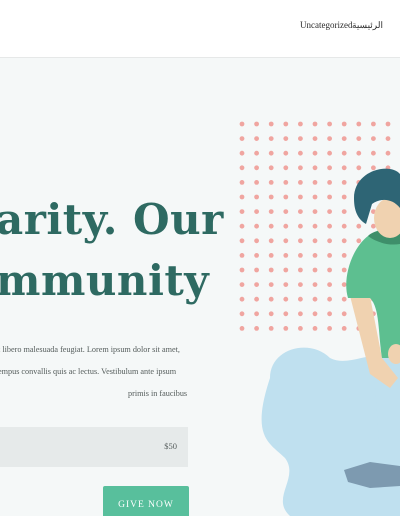  Describe the element at coordinates (105, 280) in the screenshot. I see `hero-headline-line-2: mmunity` at that location.